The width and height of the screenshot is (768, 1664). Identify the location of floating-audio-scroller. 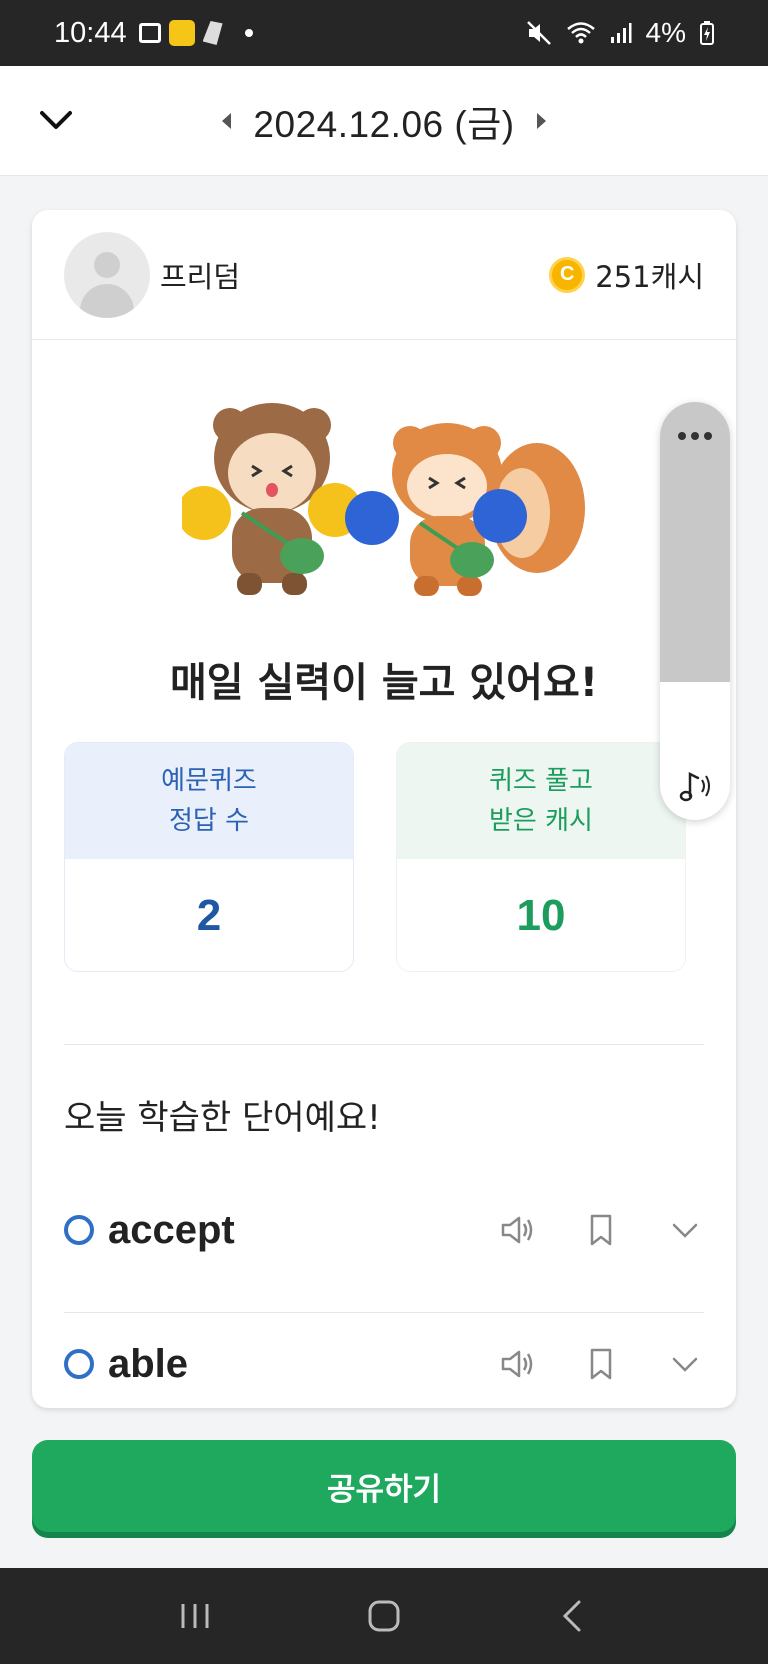
(695, 611).